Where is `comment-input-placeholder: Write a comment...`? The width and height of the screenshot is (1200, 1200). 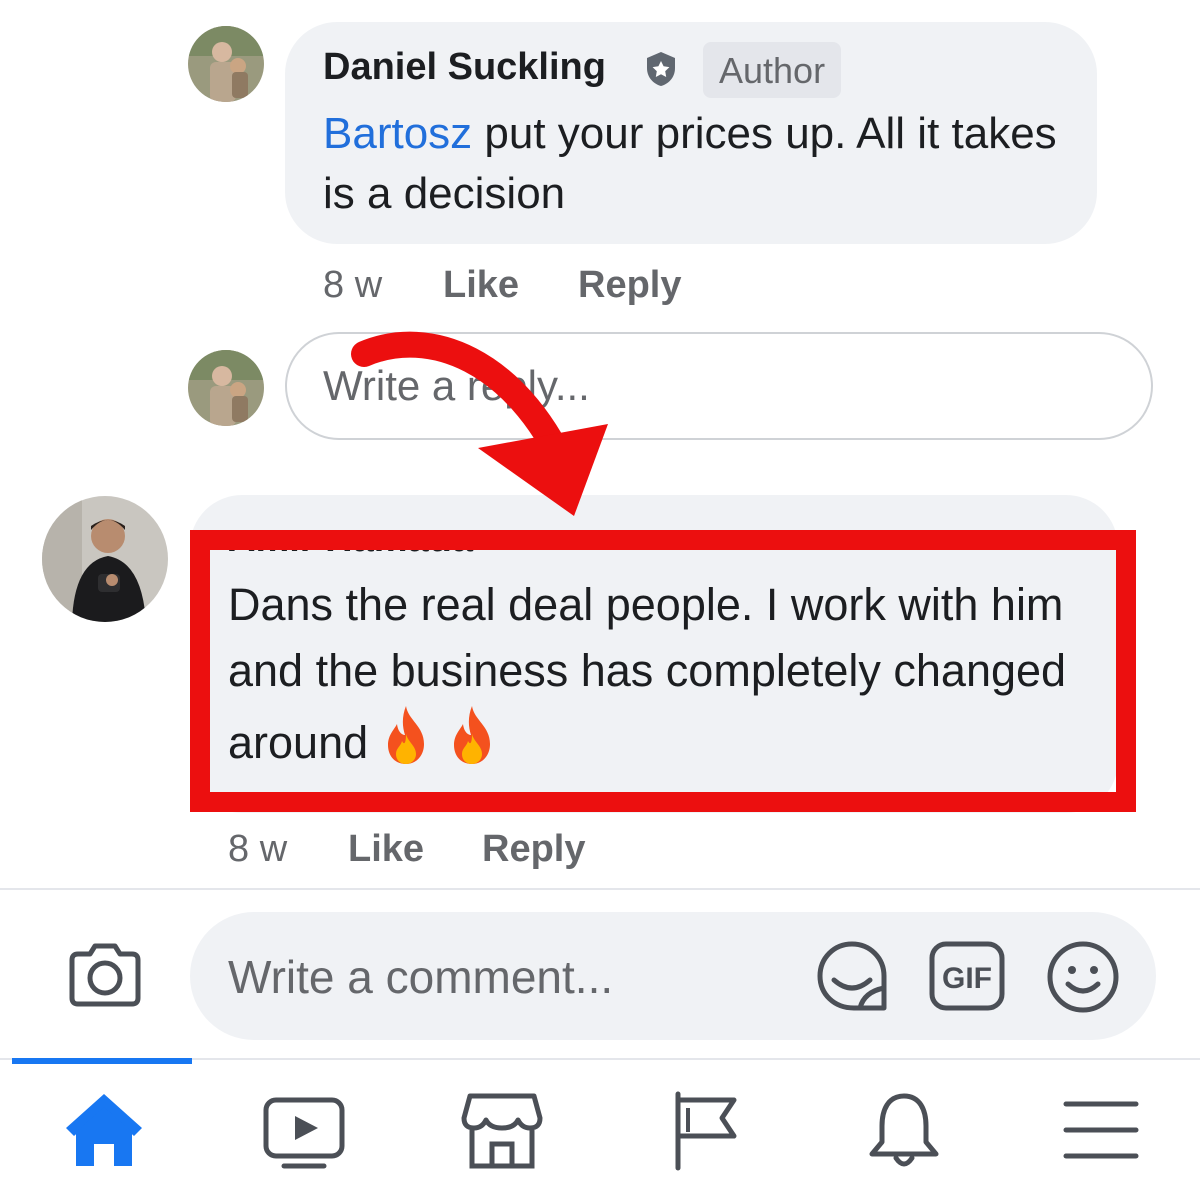
comment-input-placeholder: Write a comment... is located at coordinates (420, 977).